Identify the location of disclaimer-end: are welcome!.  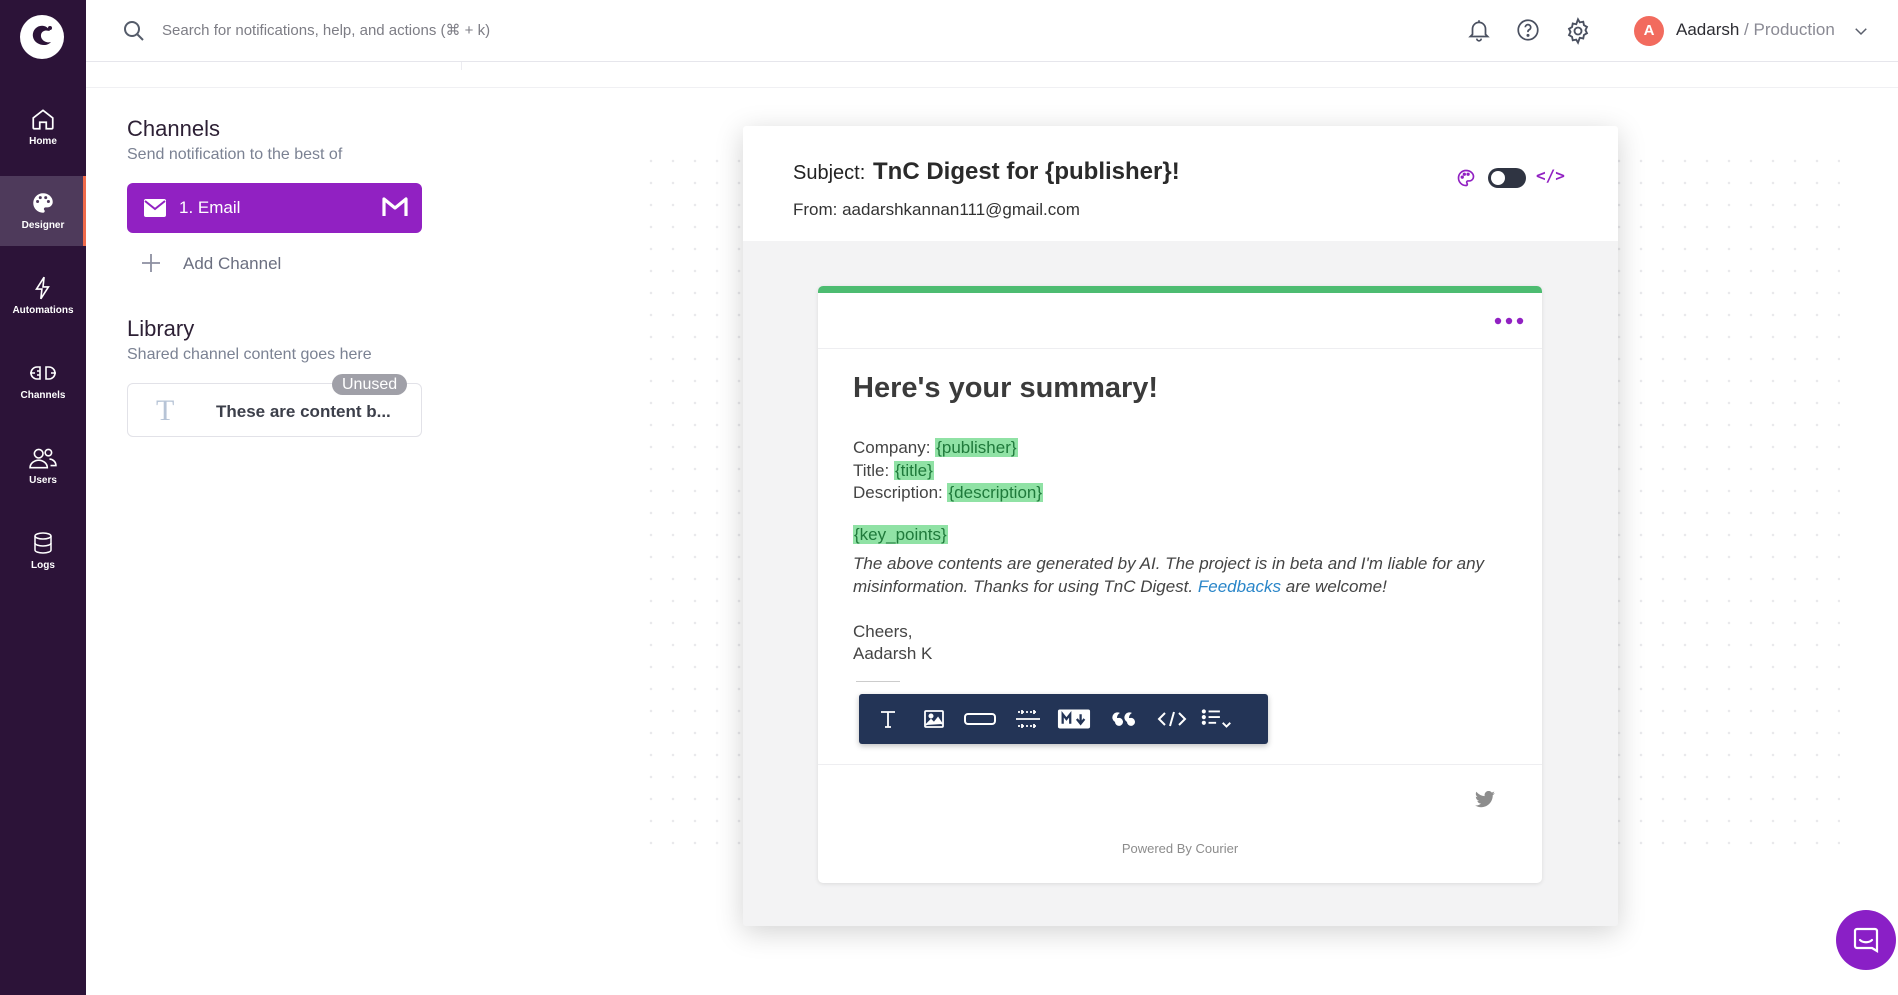
(1334, 586).